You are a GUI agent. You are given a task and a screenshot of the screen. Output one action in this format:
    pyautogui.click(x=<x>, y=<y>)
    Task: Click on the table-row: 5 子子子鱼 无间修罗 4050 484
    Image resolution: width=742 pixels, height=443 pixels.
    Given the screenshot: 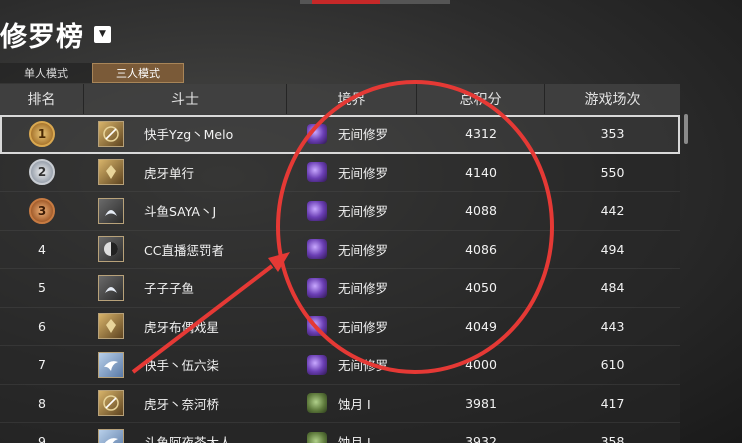 What is the action you would take?
    pyautogui.click(x=340, y=288)
    